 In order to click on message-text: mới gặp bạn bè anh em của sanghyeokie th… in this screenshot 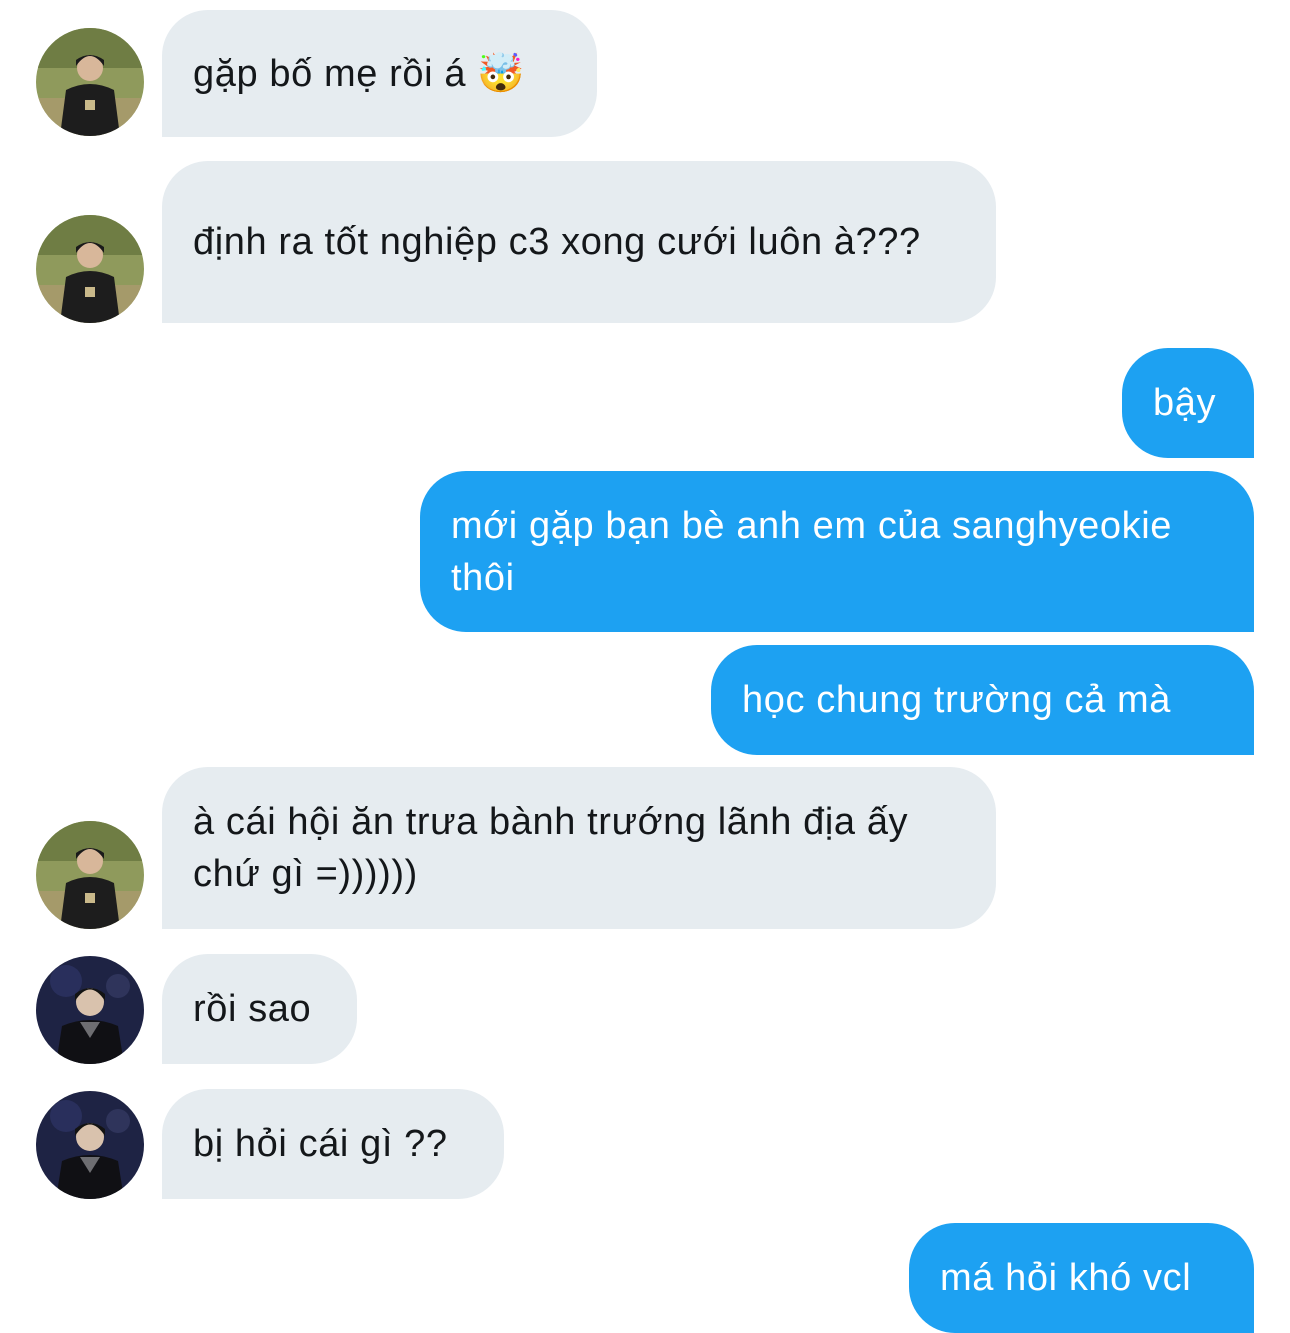, I will do `click(812, 551)`.